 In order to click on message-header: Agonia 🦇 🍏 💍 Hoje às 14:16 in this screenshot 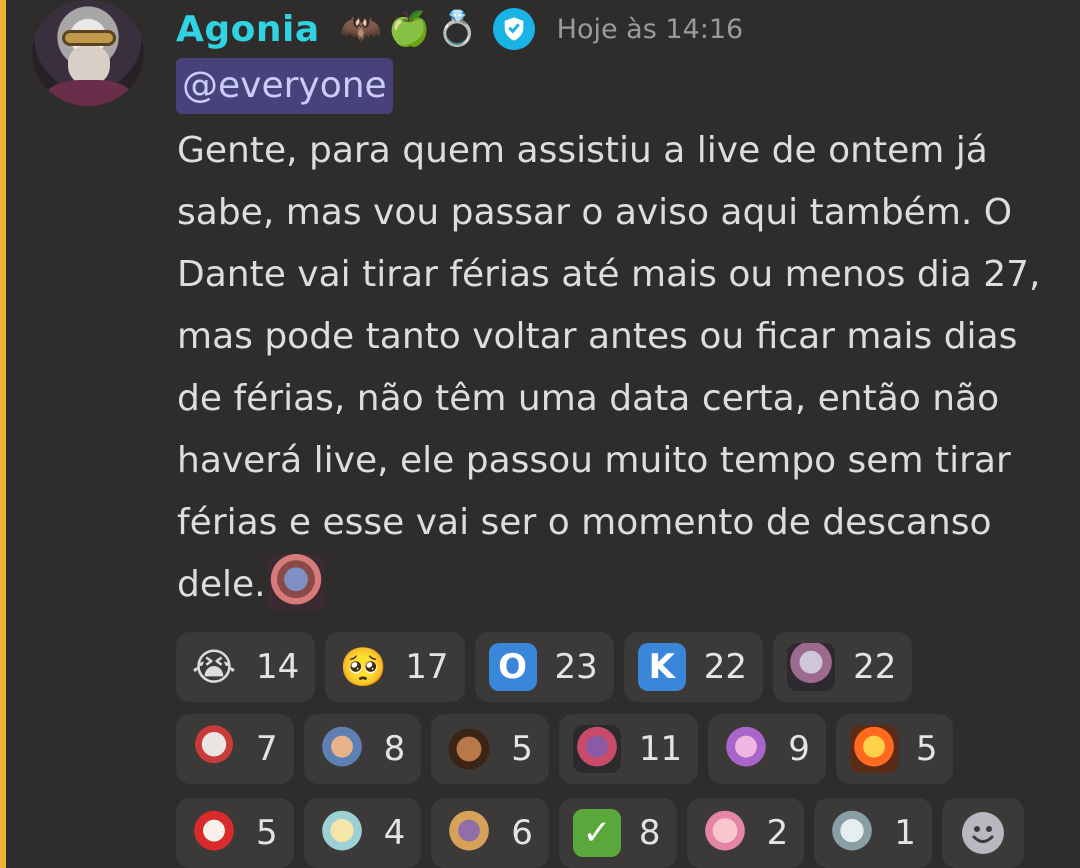, I will do `click(459, 29)`.